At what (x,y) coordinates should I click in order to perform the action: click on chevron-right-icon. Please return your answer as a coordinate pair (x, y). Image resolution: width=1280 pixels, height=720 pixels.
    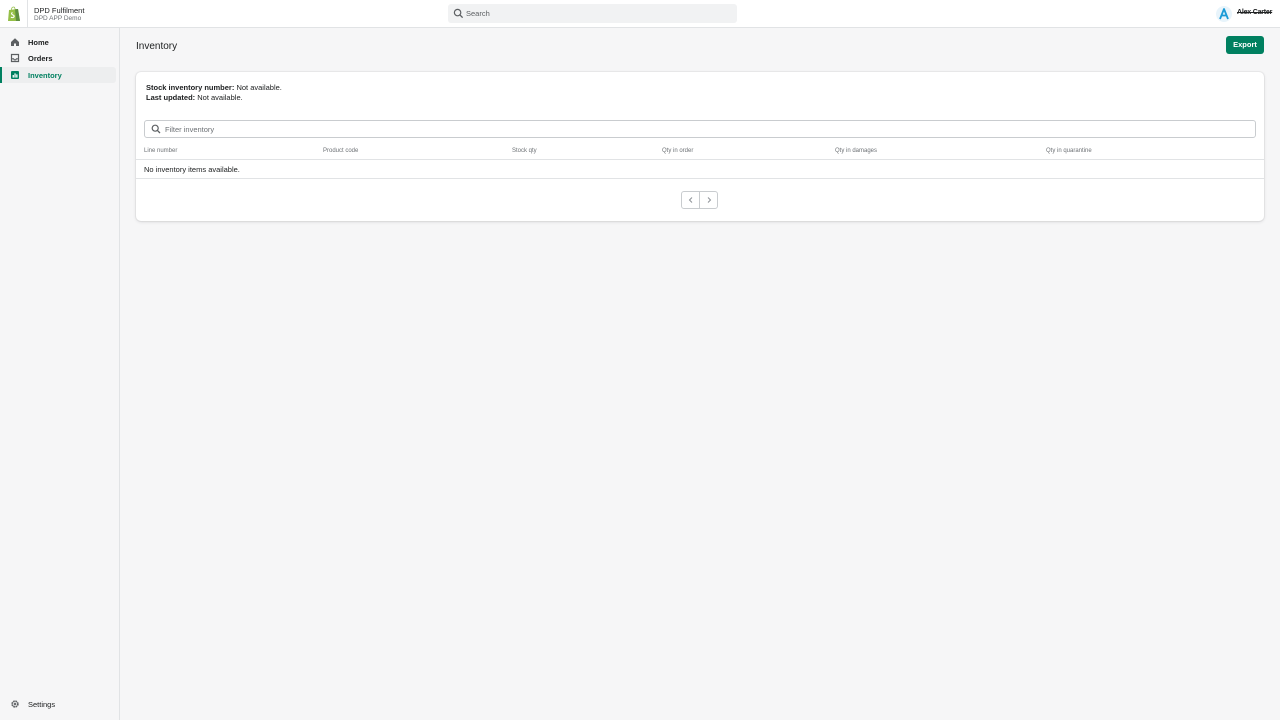
    Looking at the image, I should click on (709, 200).